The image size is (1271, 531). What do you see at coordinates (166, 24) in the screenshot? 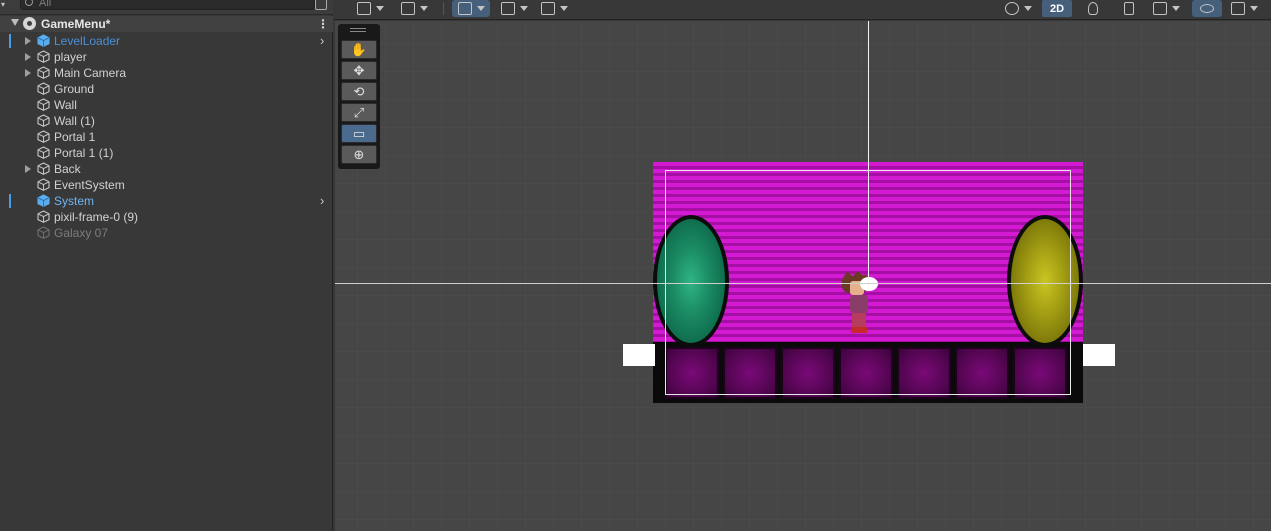
I see `scene-header-row: GameMenu* ⋮` at bounding box center [166, 24].